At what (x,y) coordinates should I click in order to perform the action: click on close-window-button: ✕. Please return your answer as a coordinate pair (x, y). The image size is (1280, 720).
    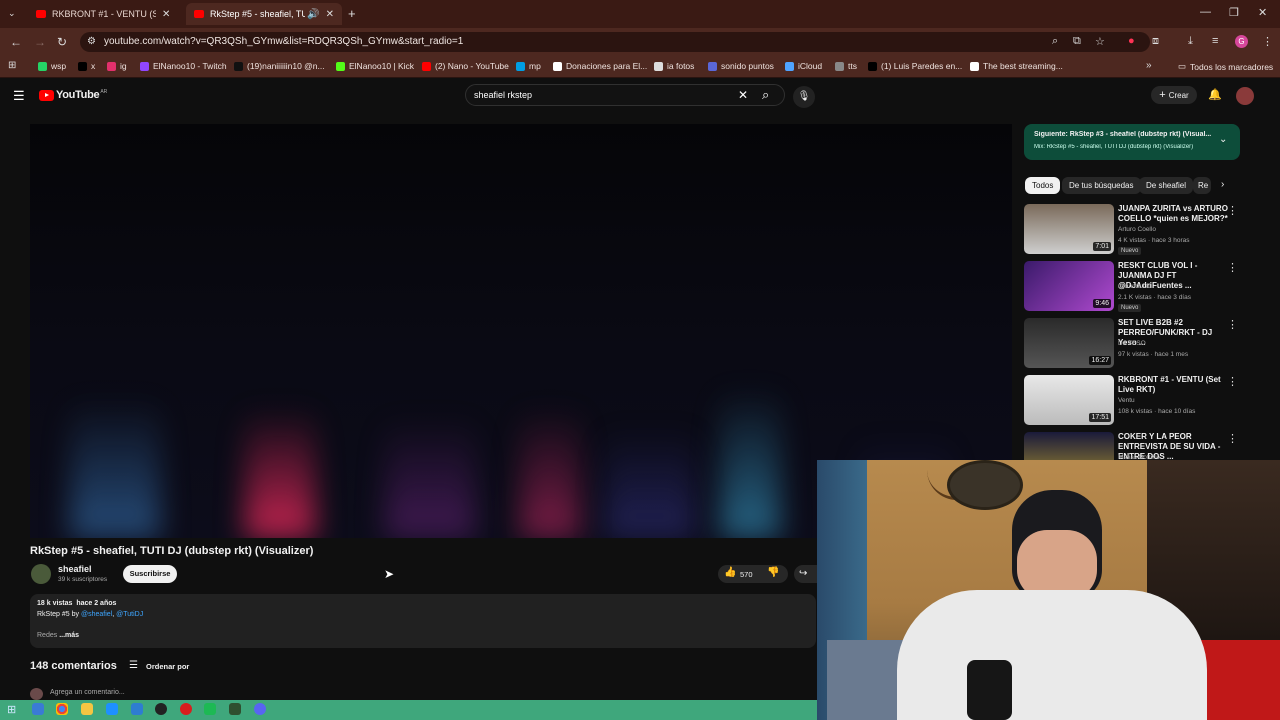
    Looking at the image, I should click on (1262, 12).